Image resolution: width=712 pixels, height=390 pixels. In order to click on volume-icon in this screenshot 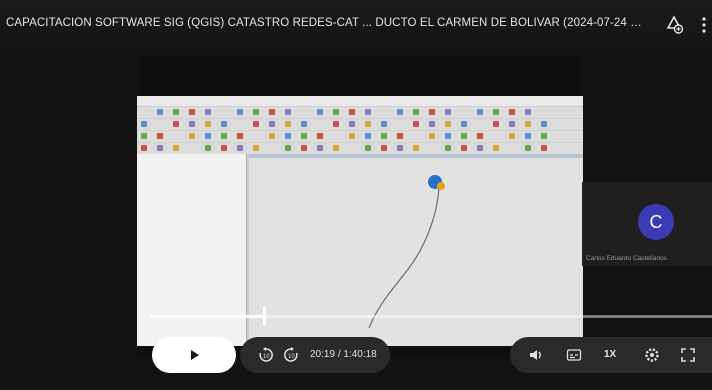, I will do `click(536, 355)`.